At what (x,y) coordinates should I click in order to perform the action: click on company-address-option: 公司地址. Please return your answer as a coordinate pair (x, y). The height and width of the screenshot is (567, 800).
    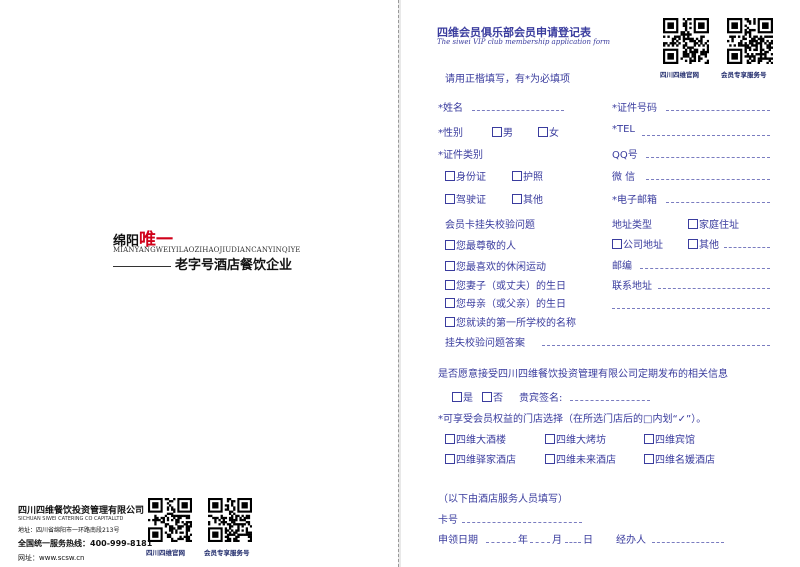
    Looking at the image, I should click on (637, 243).